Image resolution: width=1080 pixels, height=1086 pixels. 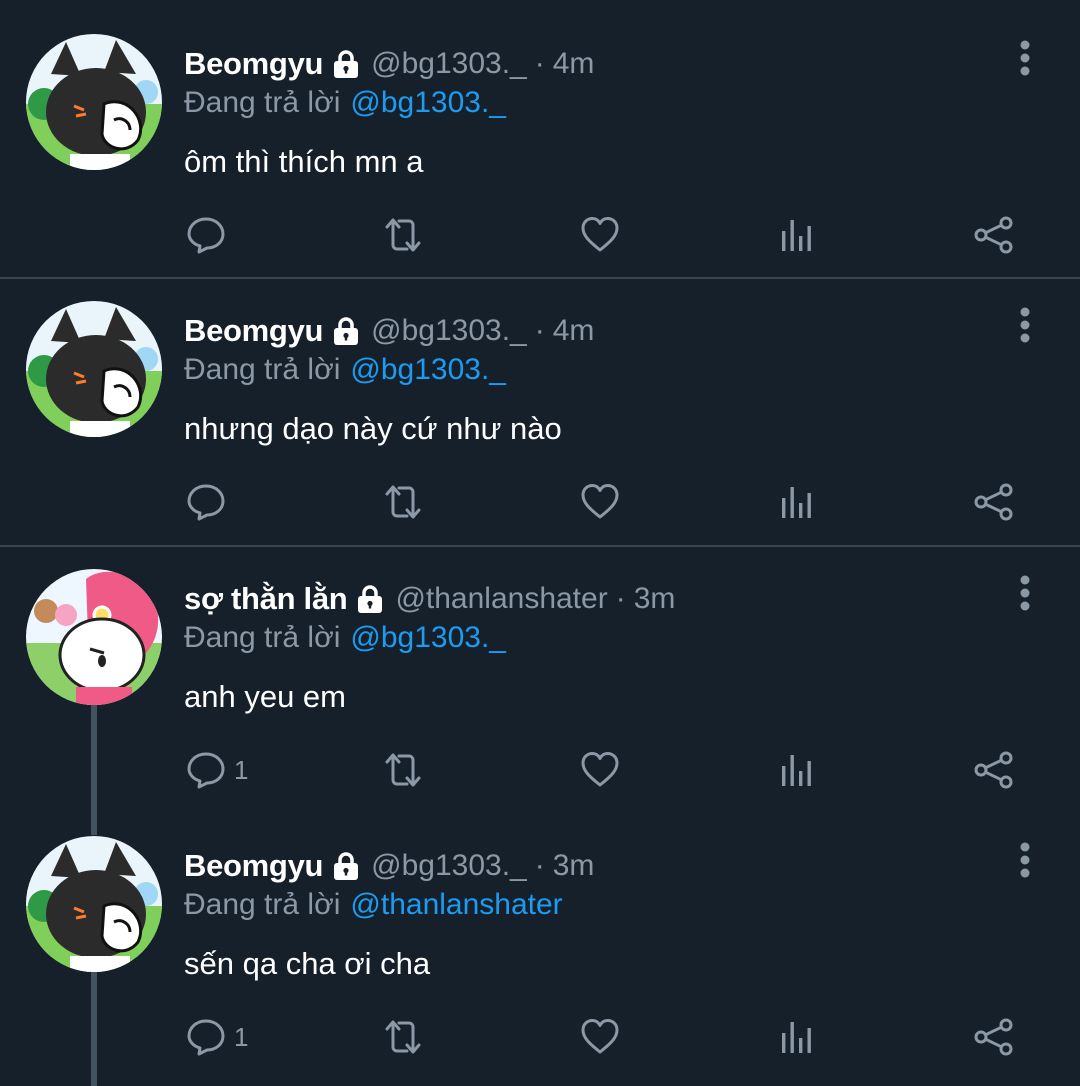 I want to click on tweet-header: Beomgyu @bg1303._ · 4m, so click(x=389, y=64).